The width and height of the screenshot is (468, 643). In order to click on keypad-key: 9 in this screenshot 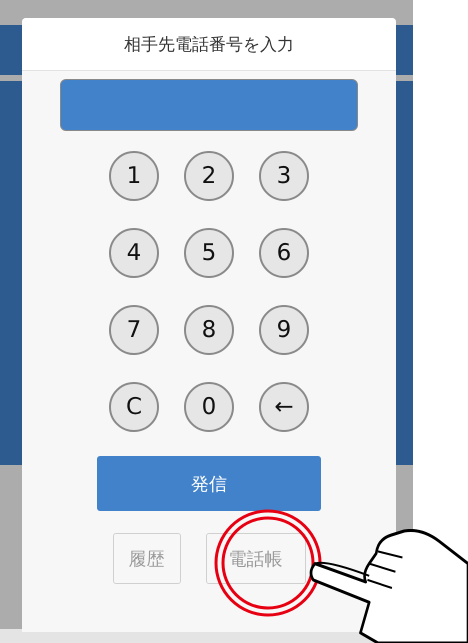, I will do `click(284, 330)`.